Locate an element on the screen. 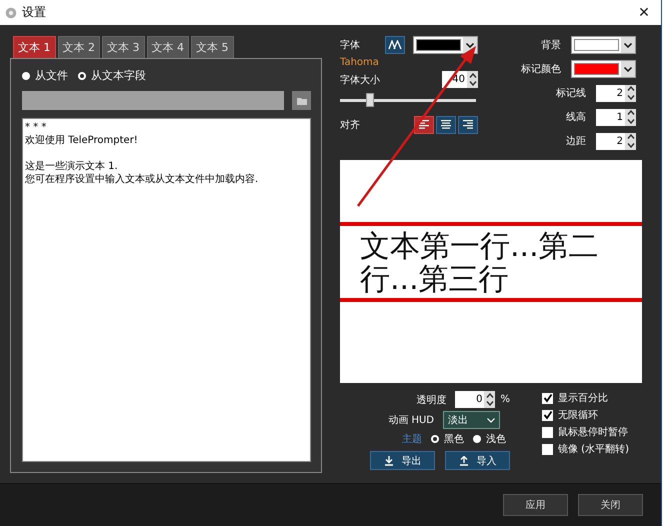 The image size is (669, 526). align-left-icon is located at coordinates (424, 125).